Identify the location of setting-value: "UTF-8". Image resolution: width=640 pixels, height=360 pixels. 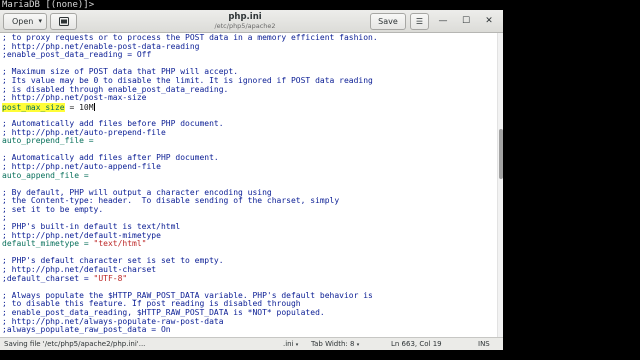
(110, 278).